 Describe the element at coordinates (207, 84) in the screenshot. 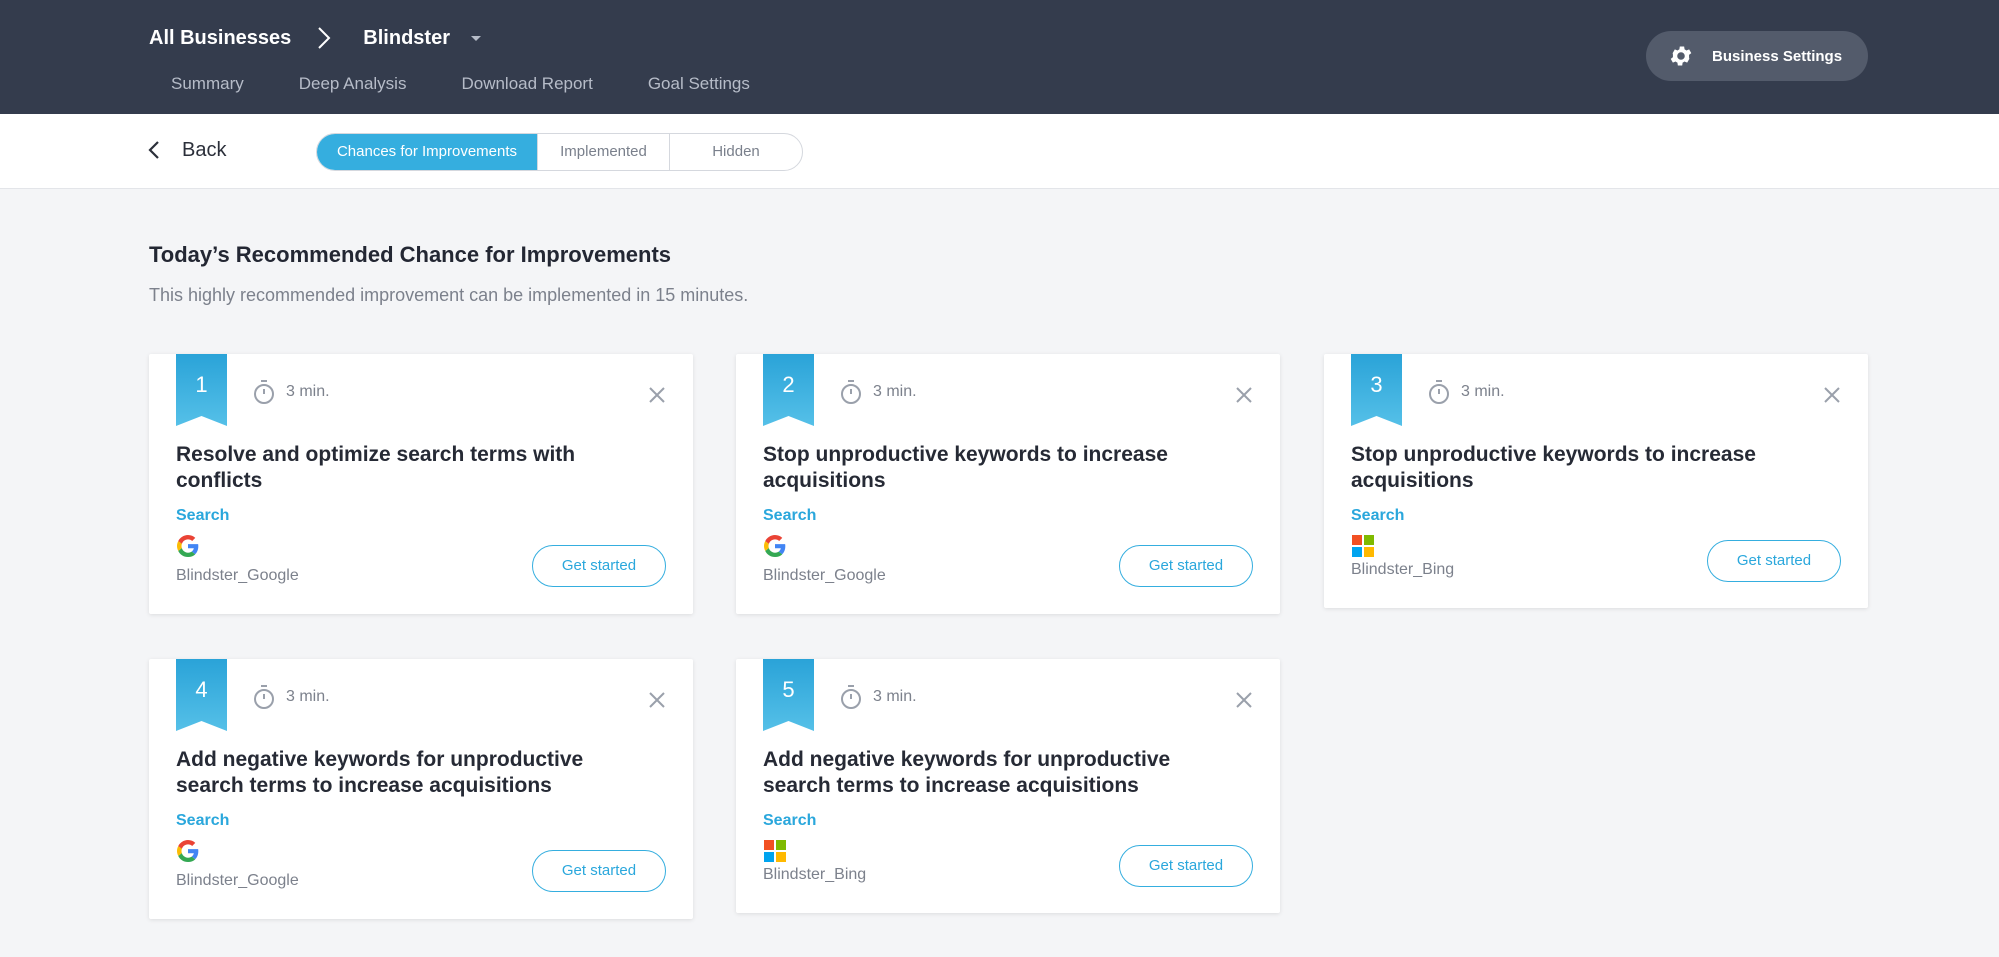

I see `nav-summary: Summary` at that location.